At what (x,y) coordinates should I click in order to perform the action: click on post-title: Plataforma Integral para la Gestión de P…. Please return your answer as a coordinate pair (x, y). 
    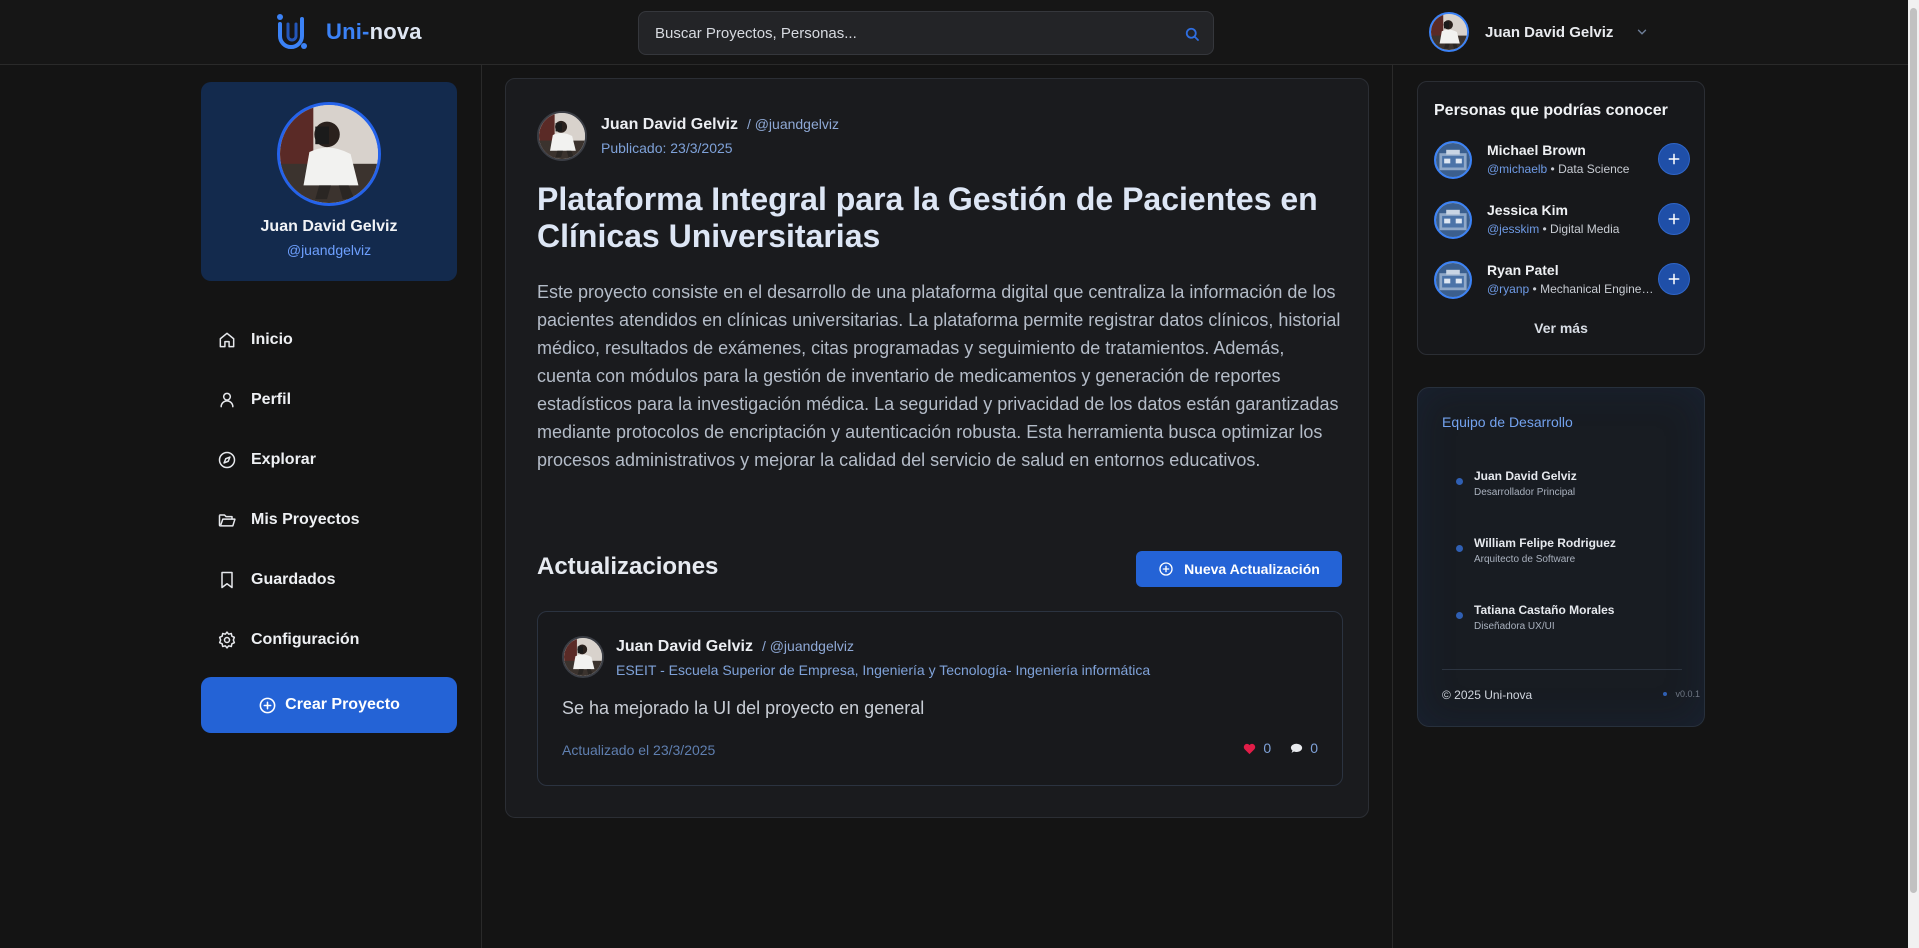
    Looking at the image, I should click on (927, 217).